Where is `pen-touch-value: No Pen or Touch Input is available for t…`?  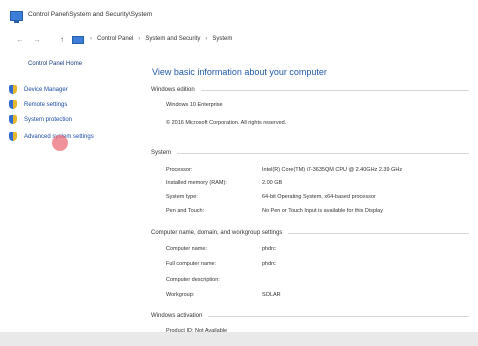 pen-touch-value: No Pen or Touch Input is available for t… is located at coordinates (322, 211).